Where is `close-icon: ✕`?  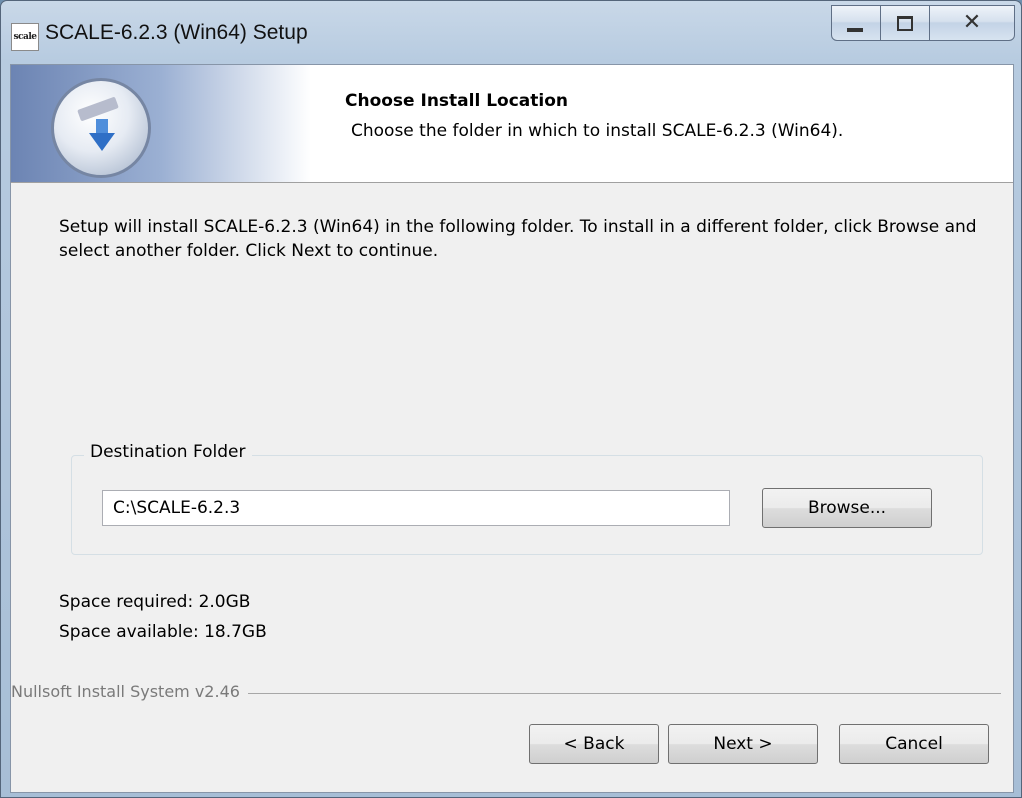
close-icon: ✕ is located at coordinates (972, 23).